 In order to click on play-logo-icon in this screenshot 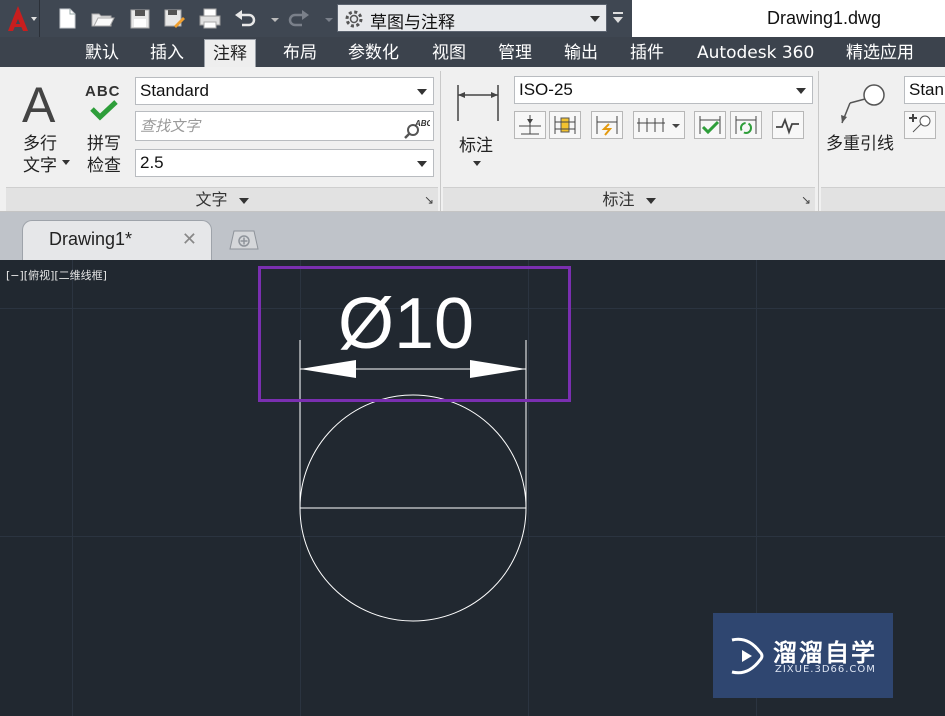, I will do `click(747, 656)`.